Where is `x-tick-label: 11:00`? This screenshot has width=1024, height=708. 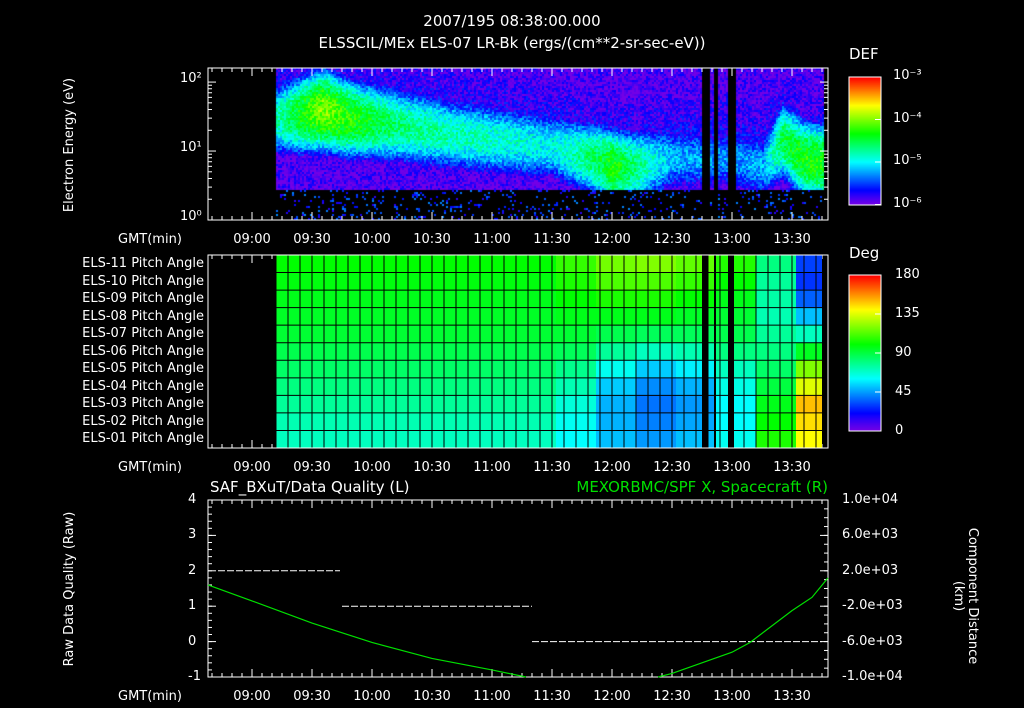
x-tick-label: 11:00 is located at coordinates (492, 696).